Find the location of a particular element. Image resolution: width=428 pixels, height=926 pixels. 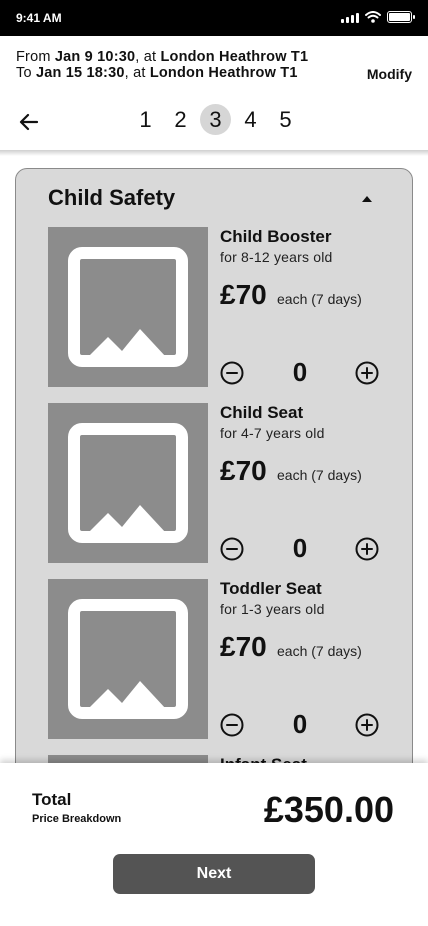

step-3-active: 3 is located at coordinates (215, 119).